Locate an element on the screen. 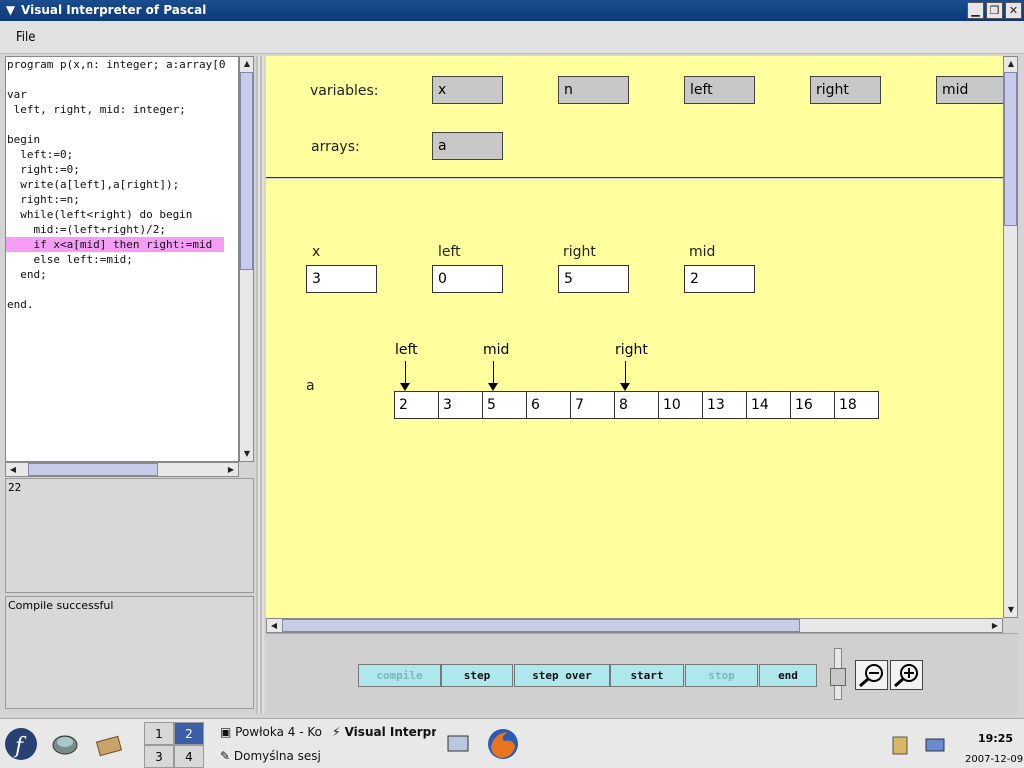  variable-n: n is located at coordinates (593, 90).